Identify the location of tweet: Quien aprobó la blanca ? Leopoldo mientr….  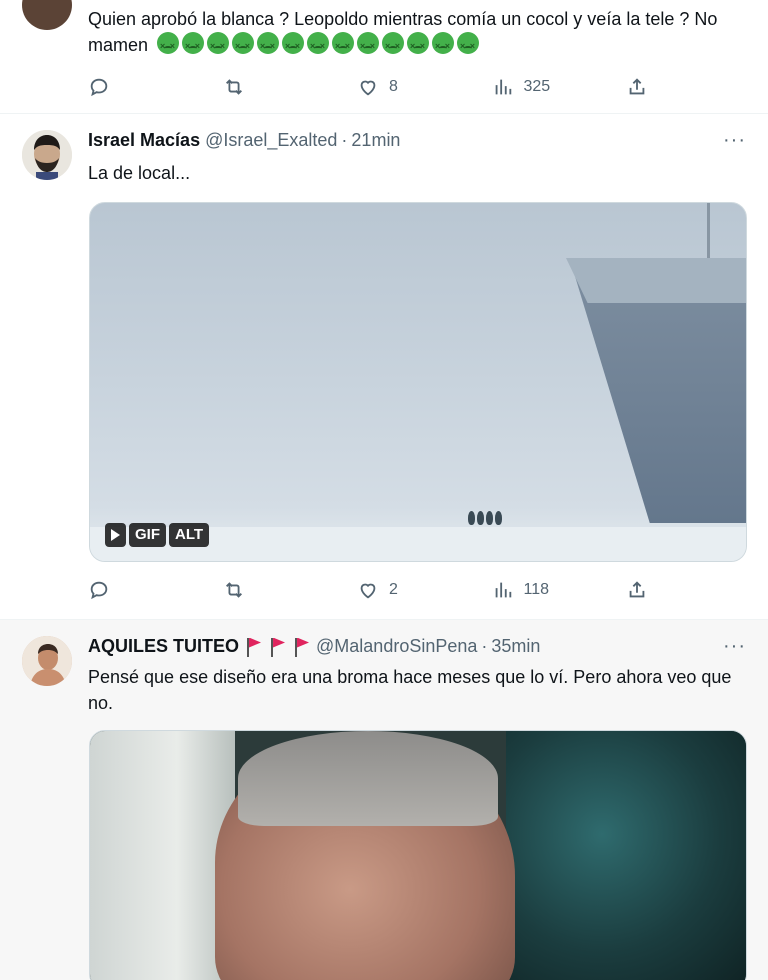
(384, 57).